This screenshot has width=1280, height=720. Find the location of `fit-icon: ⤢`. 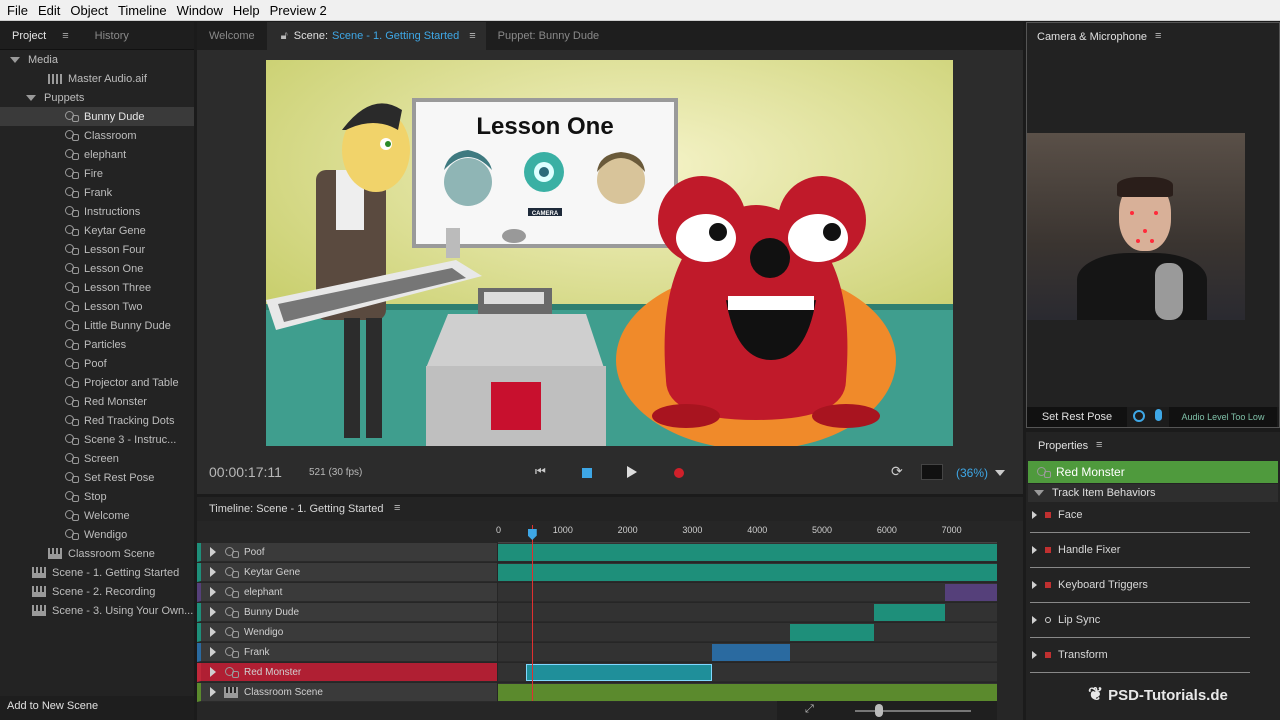

fit-icon: ⤢ is located at coordinates (809, 709).